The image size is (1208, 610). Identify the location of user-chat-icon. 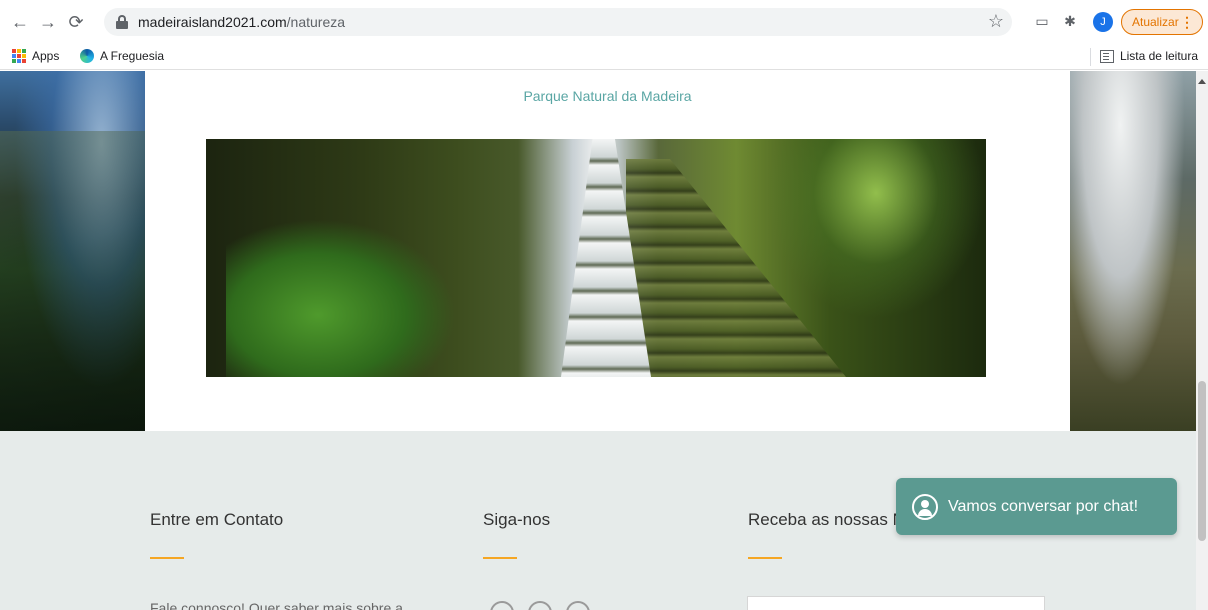
(925, 506).